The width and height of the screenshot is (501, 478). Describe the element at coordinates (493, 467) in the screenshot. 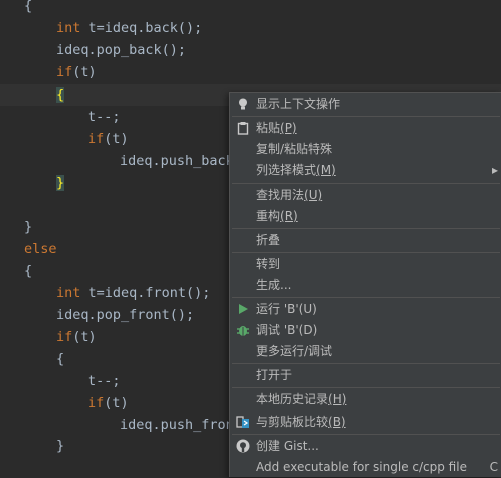

I see `shortcut-hint: C` at that location.